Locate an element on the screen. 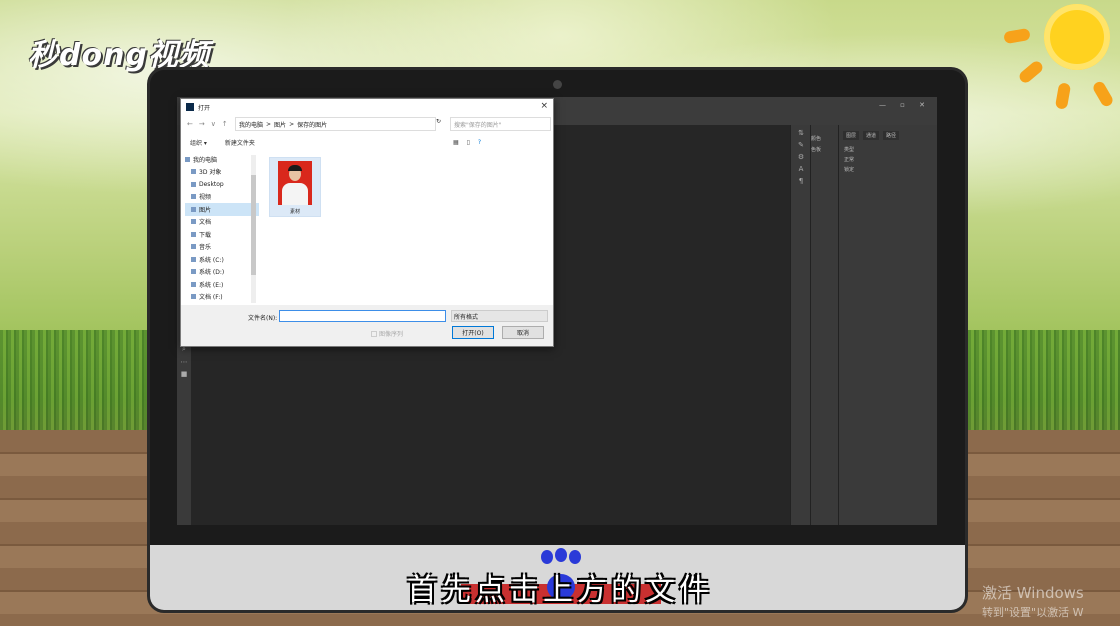 This screenshot has height=626, width=1120. sidebar-item-music: 音乐 is located at coordinates (222, 247).